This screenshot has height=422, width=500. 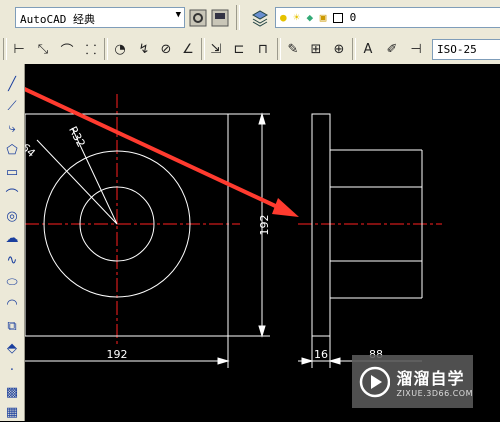 What do you see at coordinates (353, 17) in the screenshot?
I see `layer-value: 0` at bounding box center [353, 17].